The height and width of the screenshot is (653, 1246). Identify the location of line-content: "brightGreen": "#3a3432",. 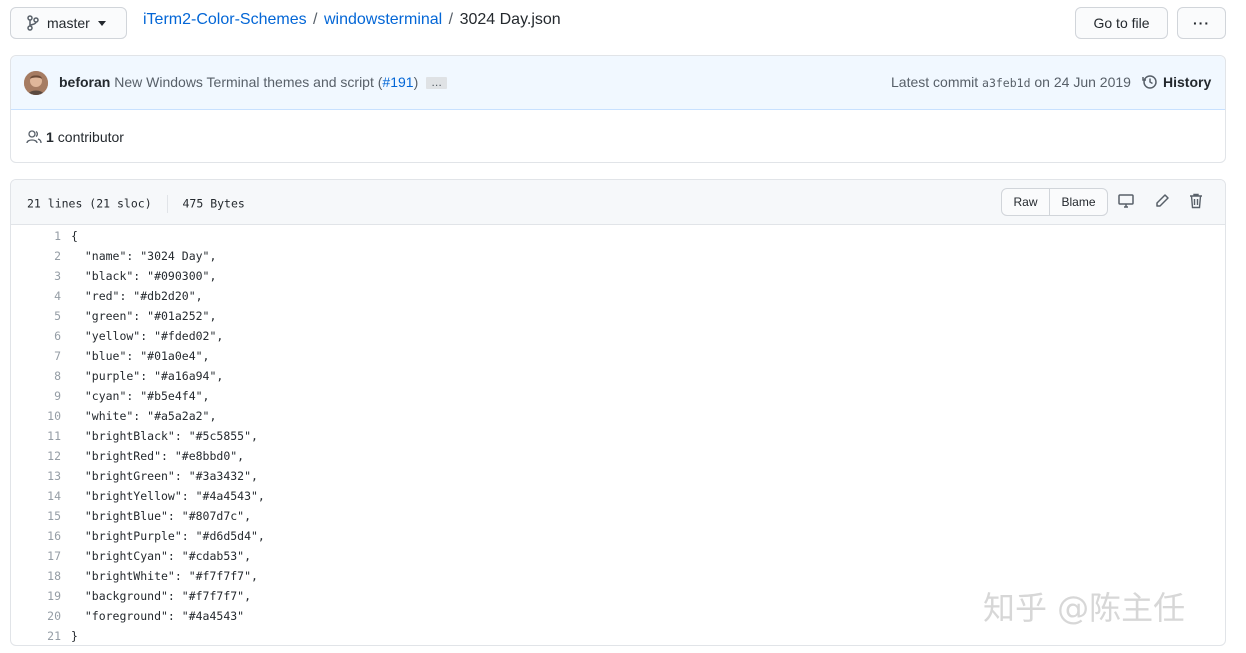
(164, 476).